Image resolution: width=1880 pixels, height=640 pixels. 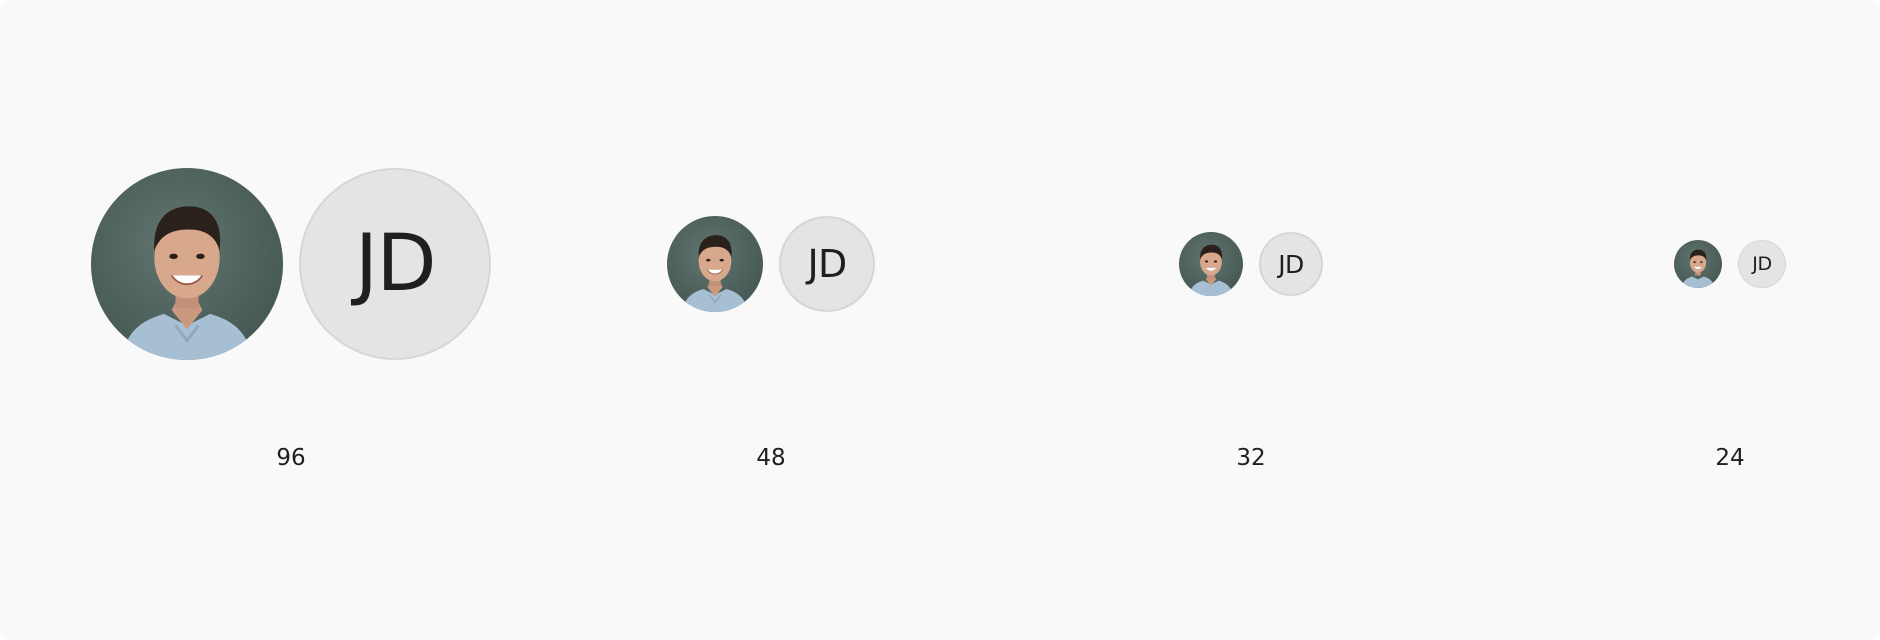 I want to click on size-label: 32, so click(x=1251, y=458).